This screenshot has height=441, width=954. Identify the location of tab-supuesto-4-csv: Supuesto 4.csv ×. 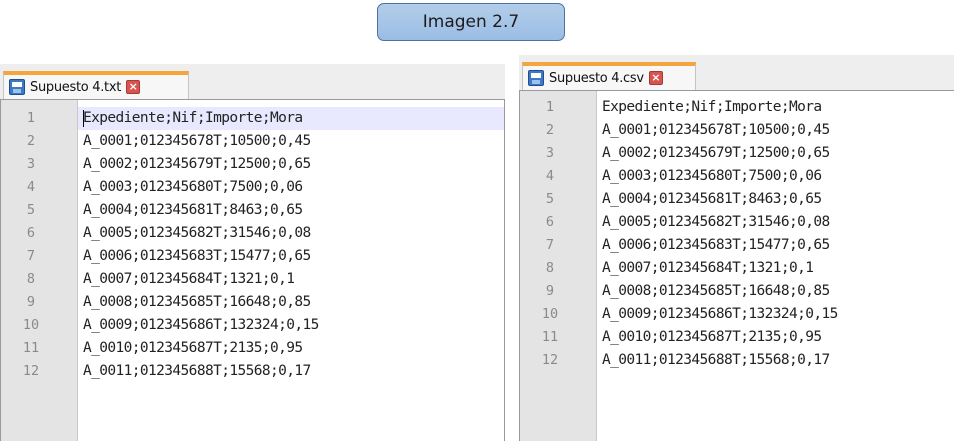
(609, 76).